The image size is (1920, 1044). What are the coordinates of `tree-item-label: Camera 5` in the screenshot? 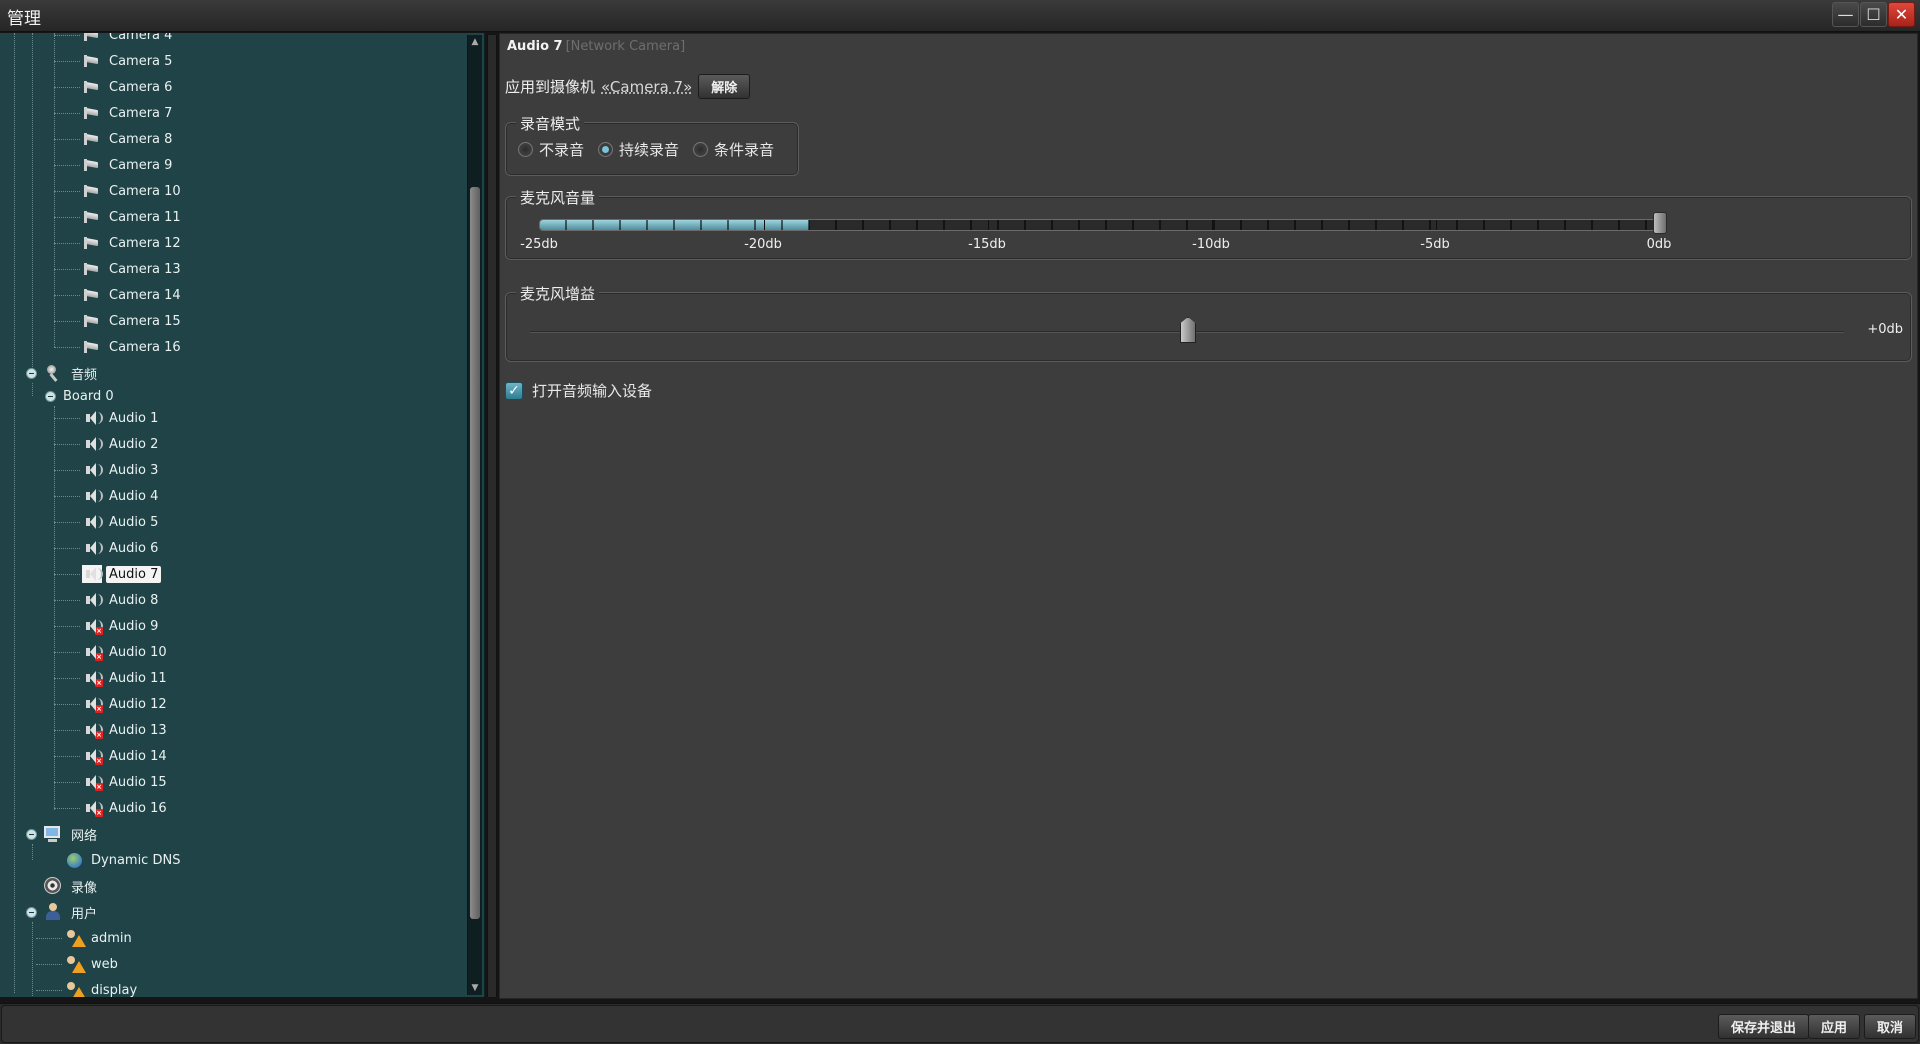 It's located at (141, 61).